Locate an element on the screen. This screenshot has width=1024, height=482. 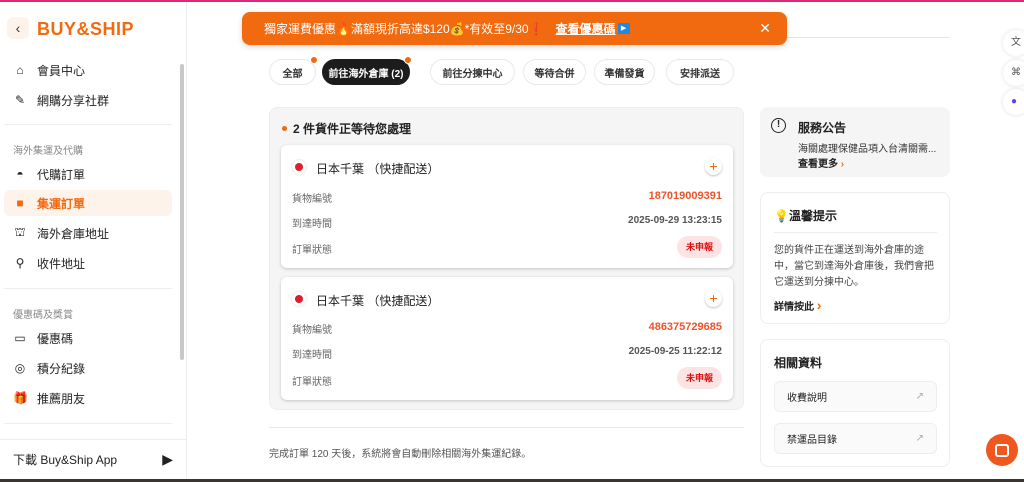
section-label: 海外集運及代購 is located at coordinates (48, 151).